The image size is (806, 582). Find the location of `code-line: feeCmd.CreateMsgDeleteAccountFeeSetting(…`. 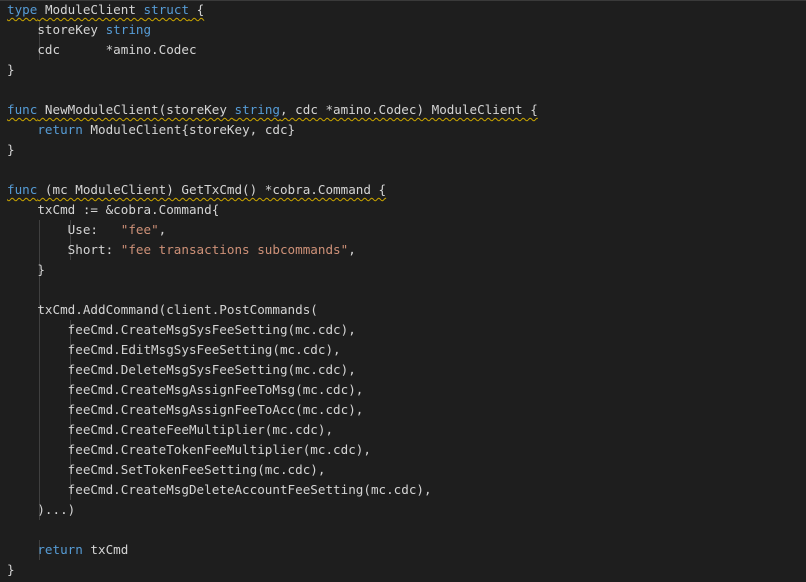

code-line: feeCmd.CreateMsgDeleteAccountFeeSetting(… is located at coordinates (272, 490).